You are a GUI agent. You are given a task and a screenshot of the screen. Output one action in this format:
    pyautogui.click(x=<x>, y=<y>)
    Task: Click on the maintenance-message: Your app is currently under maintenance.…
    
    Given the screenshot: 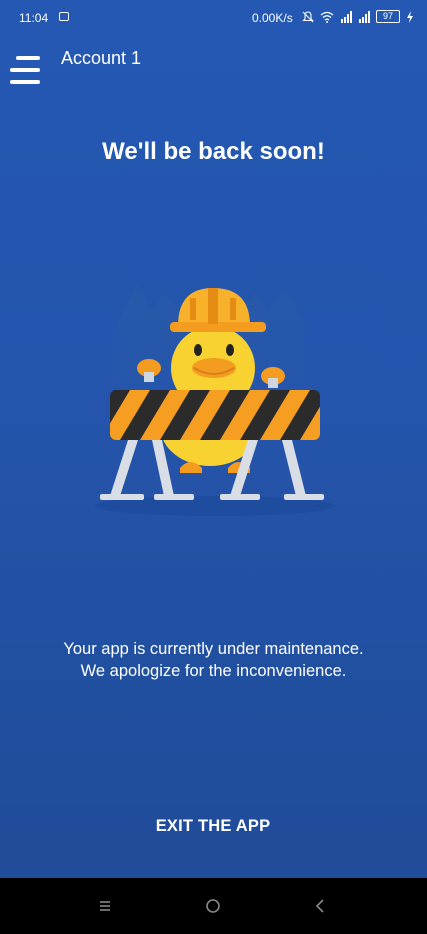 What is the action you would take?
    pyautogui.click(x=213, y=660)
    